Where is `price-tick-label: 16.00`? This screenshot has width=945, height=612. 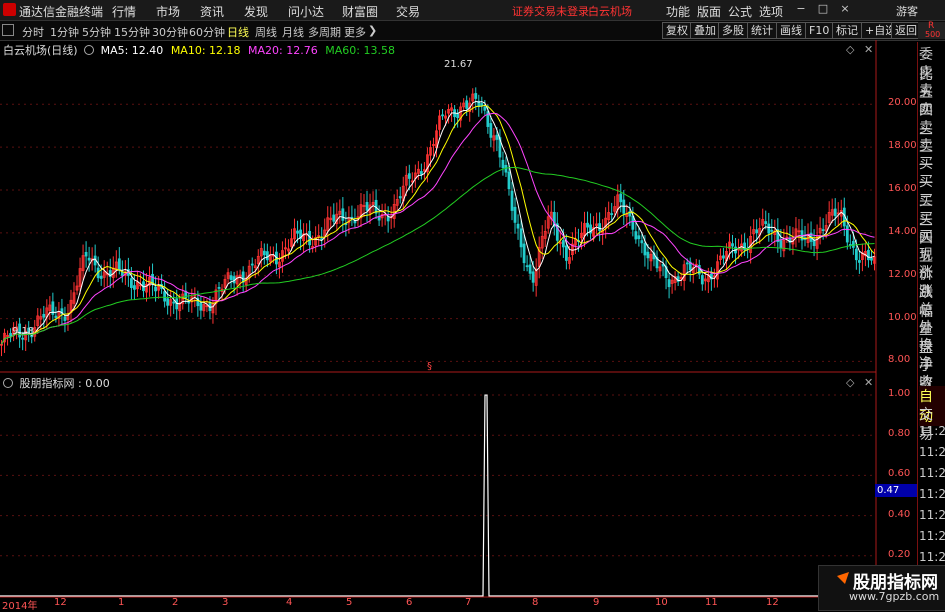 price-tick-label: 16.00 is located at coordinates (902, 188).